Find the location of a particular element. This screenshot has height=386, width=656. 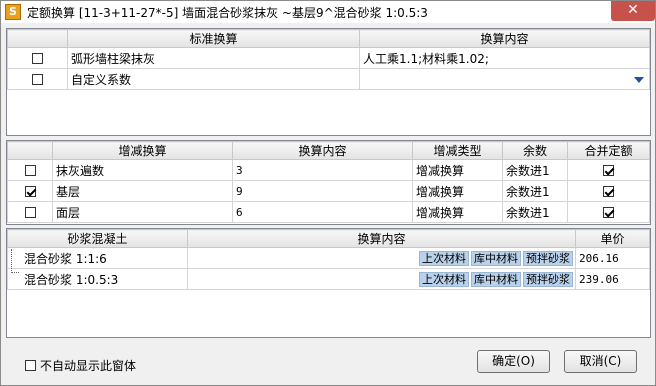

header-incdec: 增减换算 is located at coordinates (142, 150).